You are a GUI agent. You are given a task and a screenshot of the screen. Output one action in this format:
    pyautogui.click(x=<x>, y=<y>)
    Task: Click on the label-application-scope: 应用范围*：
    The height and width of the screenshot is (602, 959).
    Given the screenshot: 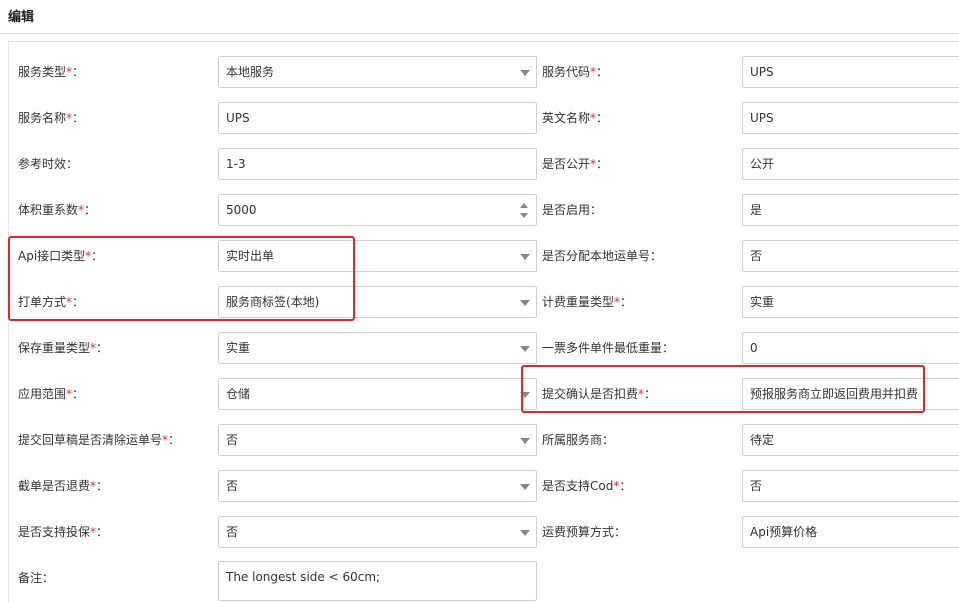 What is the action you would take?
    pyautogui.click(x=51, y=394)
    